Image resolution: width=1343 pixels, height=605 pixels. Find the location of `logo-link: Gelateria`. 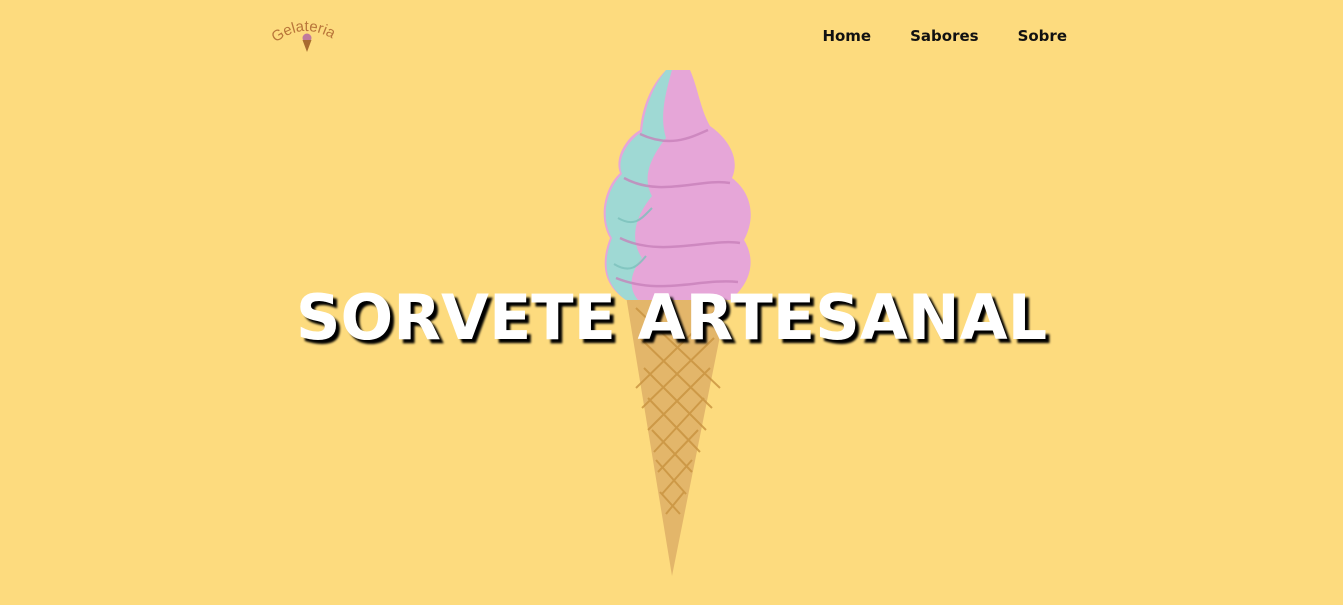

logo-link: Gelateria is located at coordinates (308, 37).